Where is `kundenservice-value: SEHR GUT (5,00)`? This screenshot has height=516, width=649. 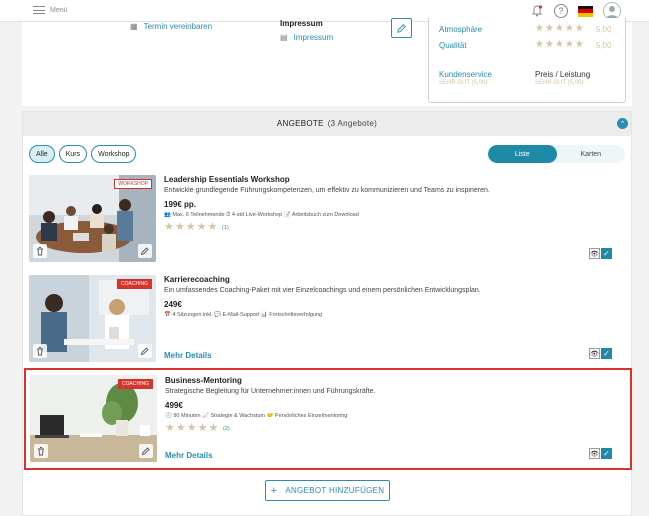 kundenservice-value: SEHR GUT (5,00) is located at coordinates (463, 83).